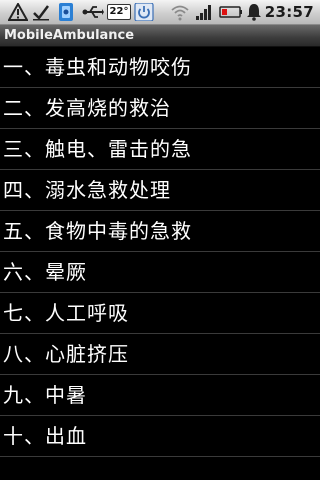  Describe the element at coordinates (160, 313) in the screenshot. I see `list-item-artificial-respiration: 七、人工呼吸` at that location.